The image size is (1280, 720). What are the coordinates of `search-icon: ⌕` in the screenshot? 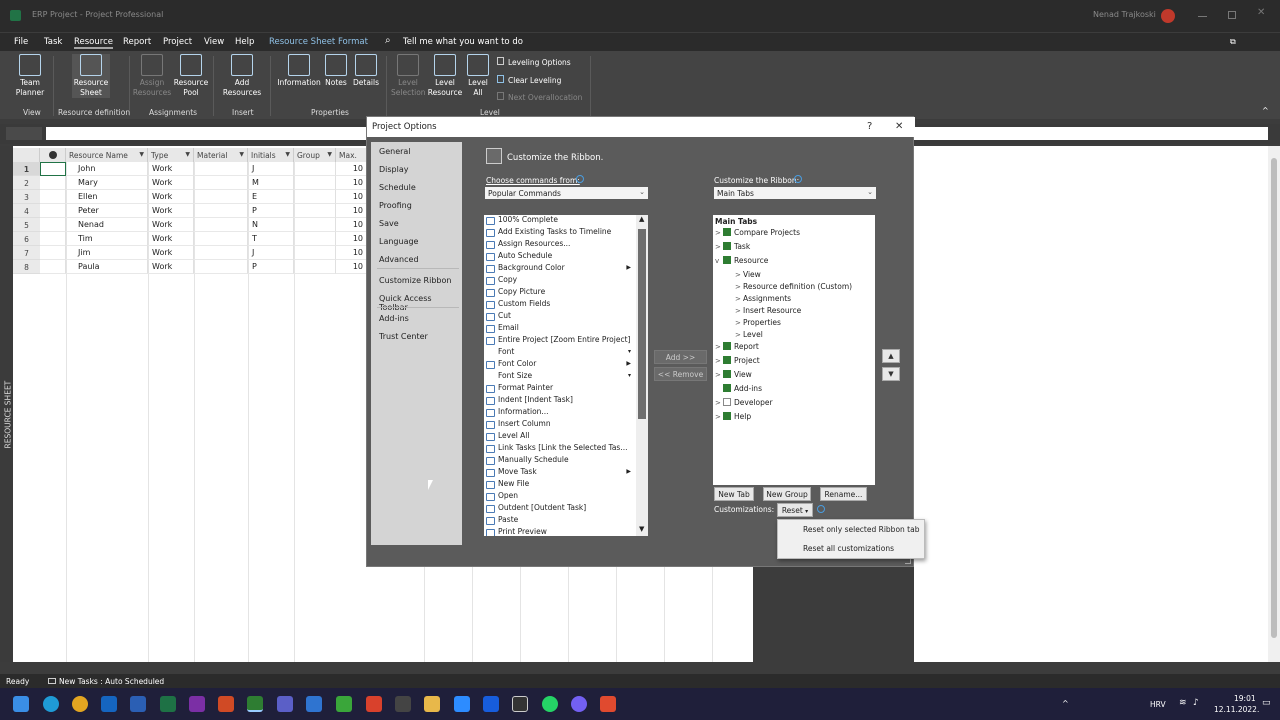 It's located at (388, 40).